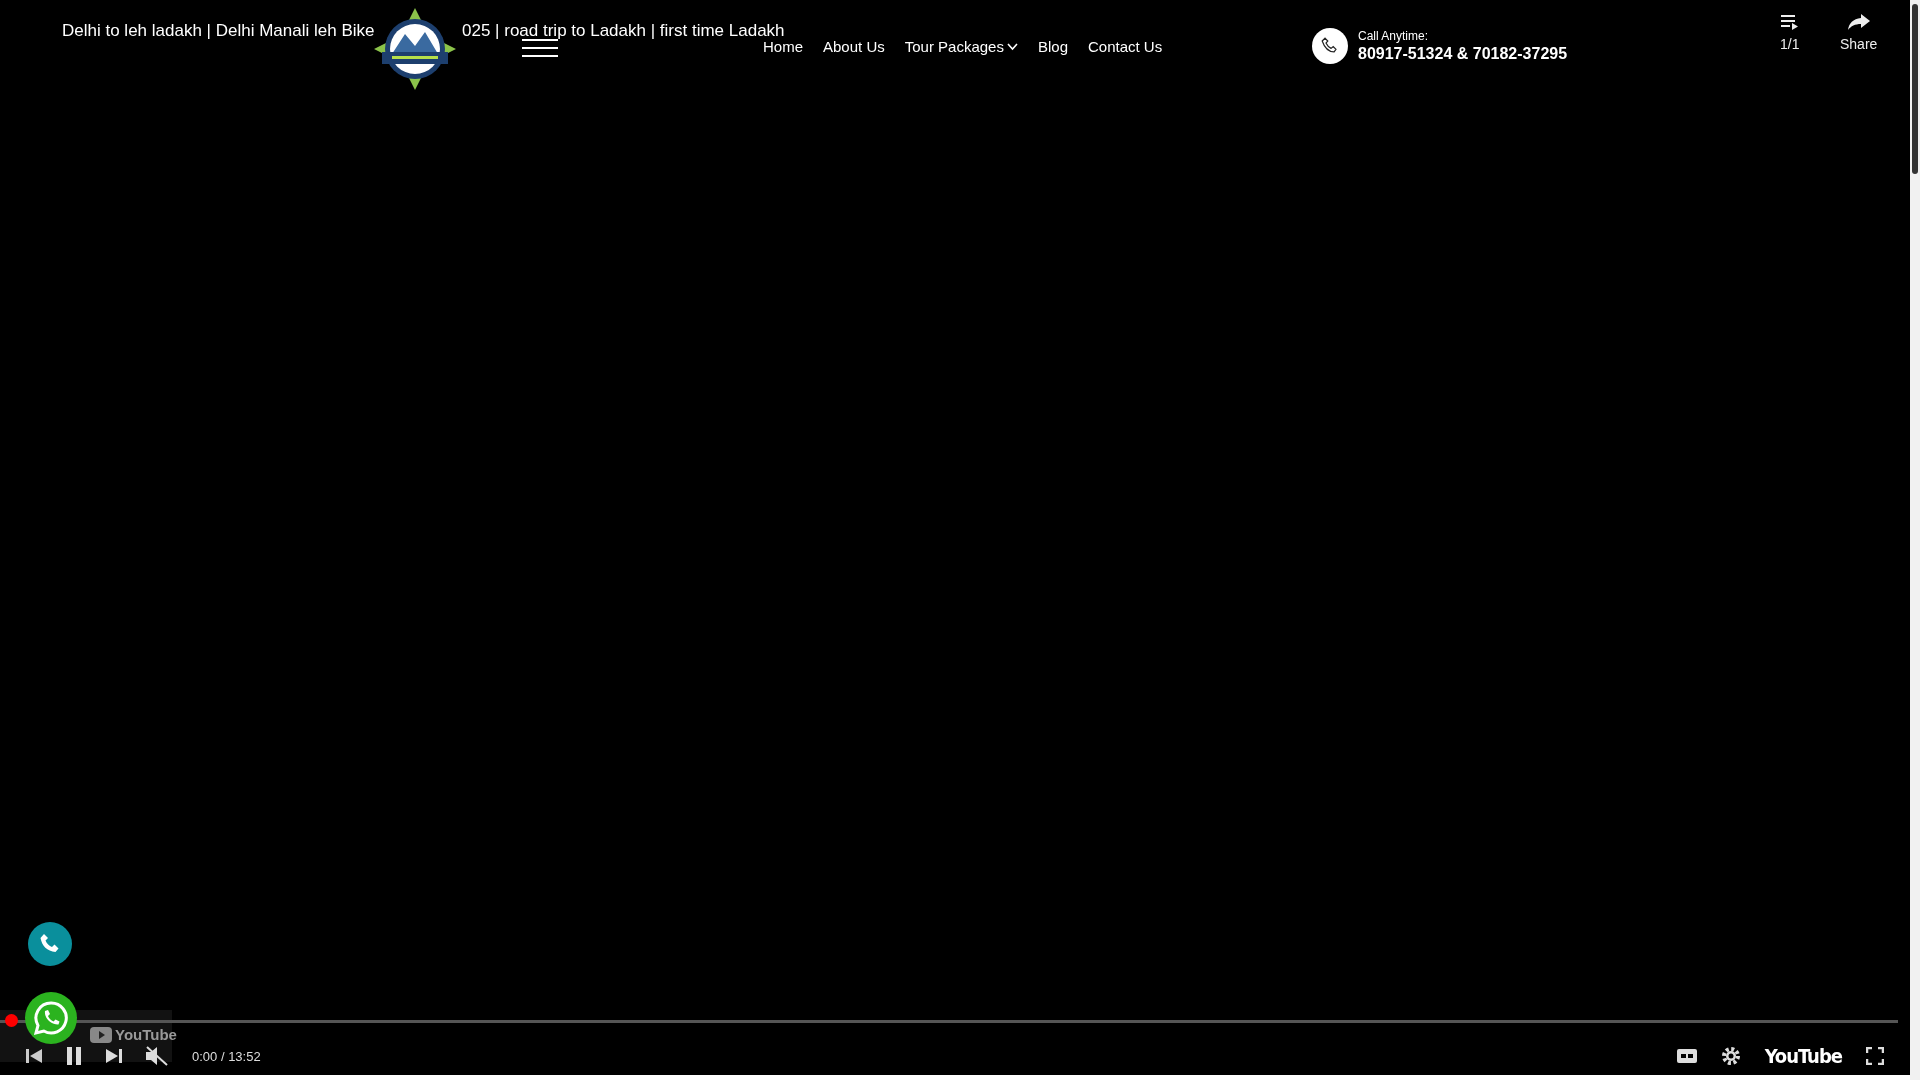 The height and width of the screenshot is (1080, 1920). I want to click on chat-phone-icon, so click(51, 1018).